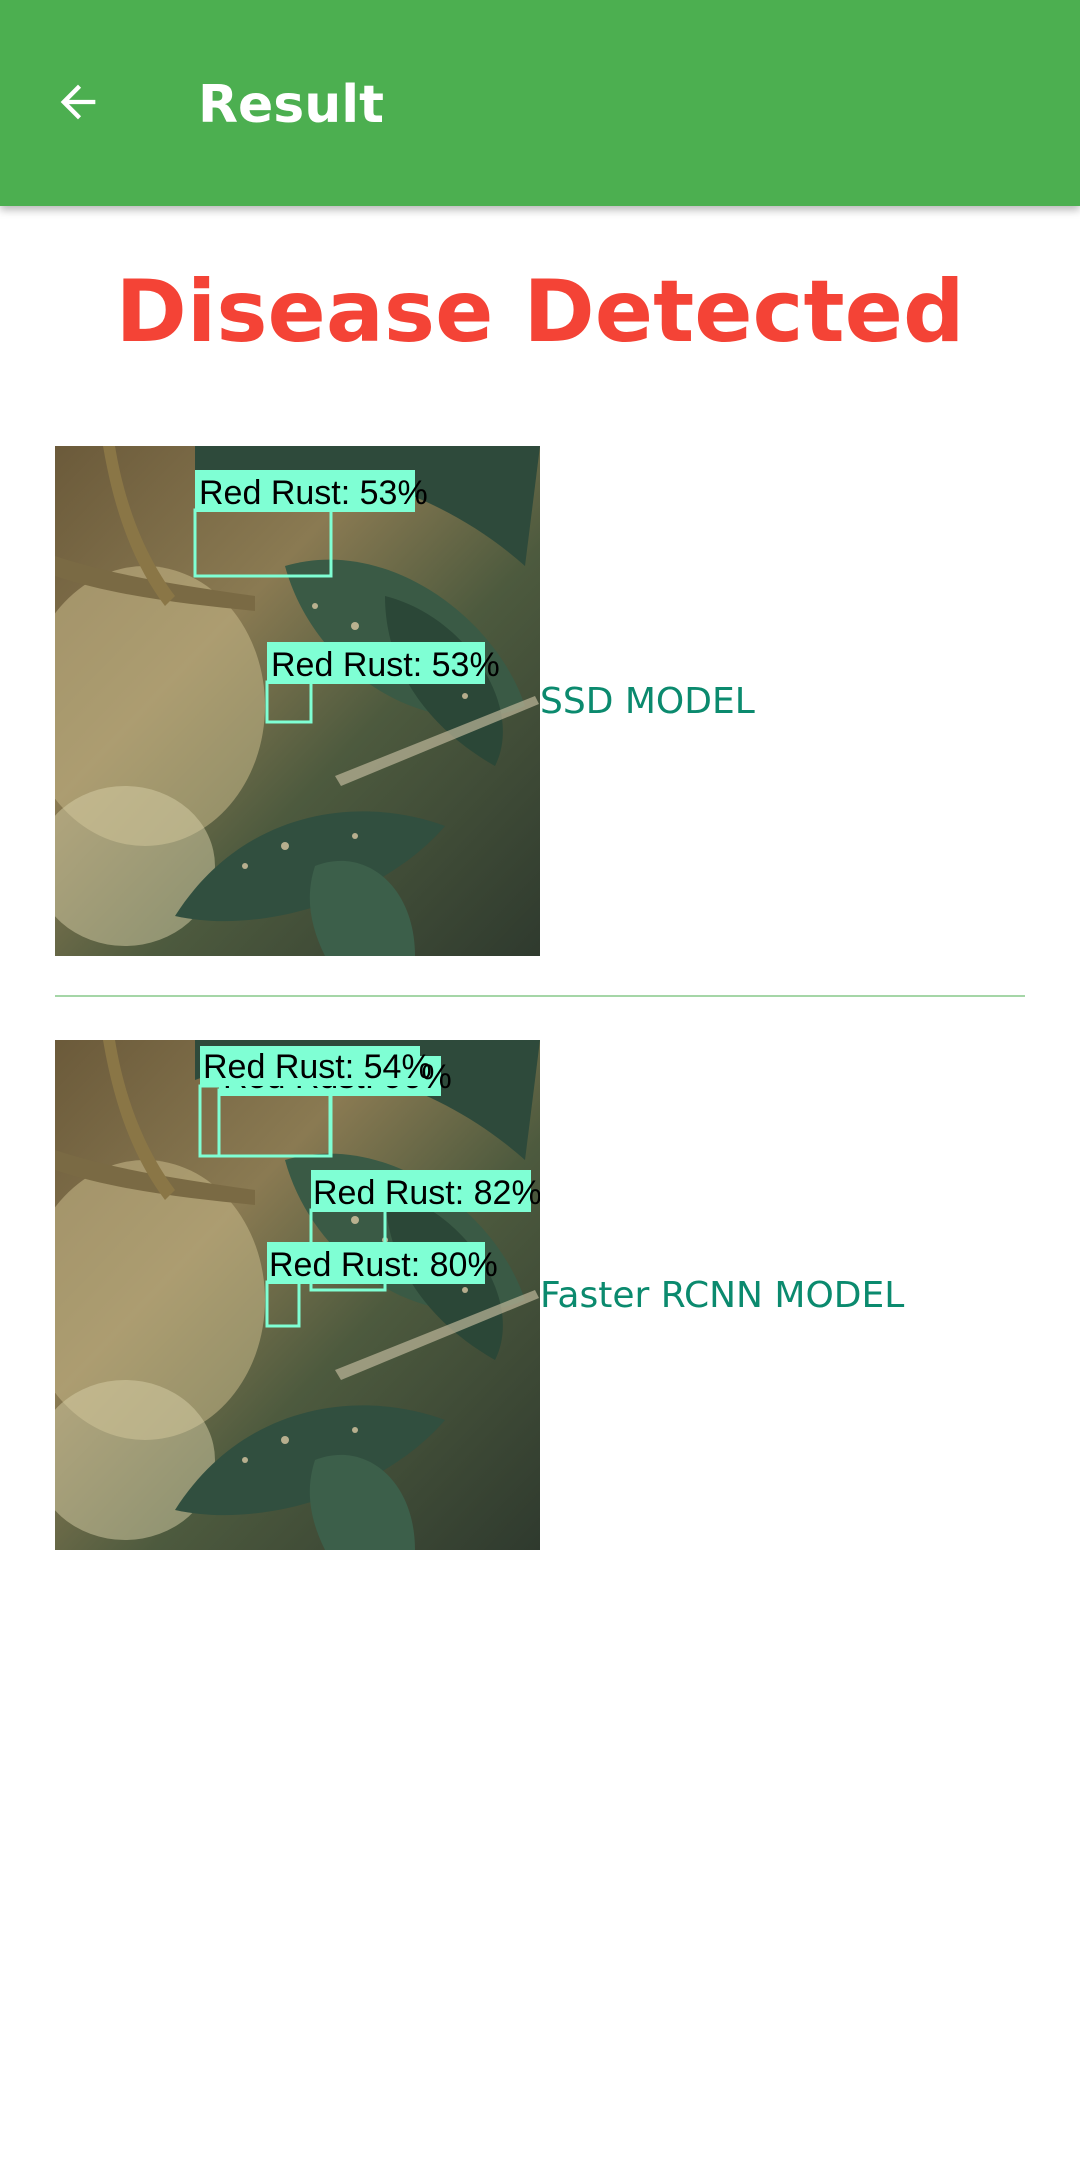 Image resolution: width=1080 pixels, height=2160 pixels. What do you see at coordinates (540, 103) in the screenshot?
I see `app-bar: Result` at bounding box center [540, 103].